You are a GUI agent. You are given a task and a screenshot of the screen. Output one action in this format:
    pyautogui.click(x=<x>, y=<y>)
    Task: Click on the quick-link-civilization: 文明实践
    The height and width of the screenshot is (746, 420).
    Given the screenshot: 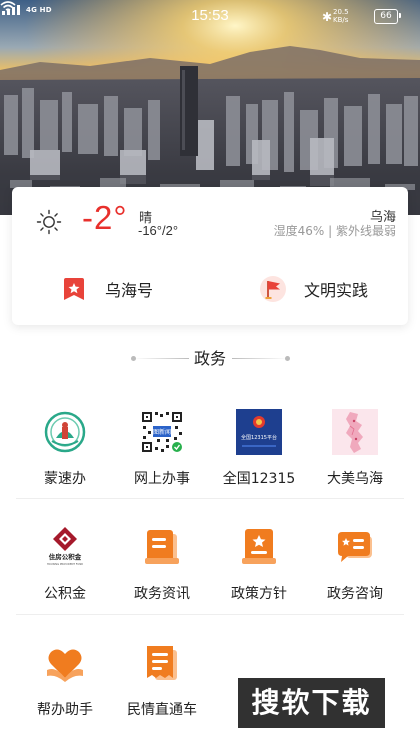 What is the action you would take?
    pyautogui.click(x=313, y=289)
    